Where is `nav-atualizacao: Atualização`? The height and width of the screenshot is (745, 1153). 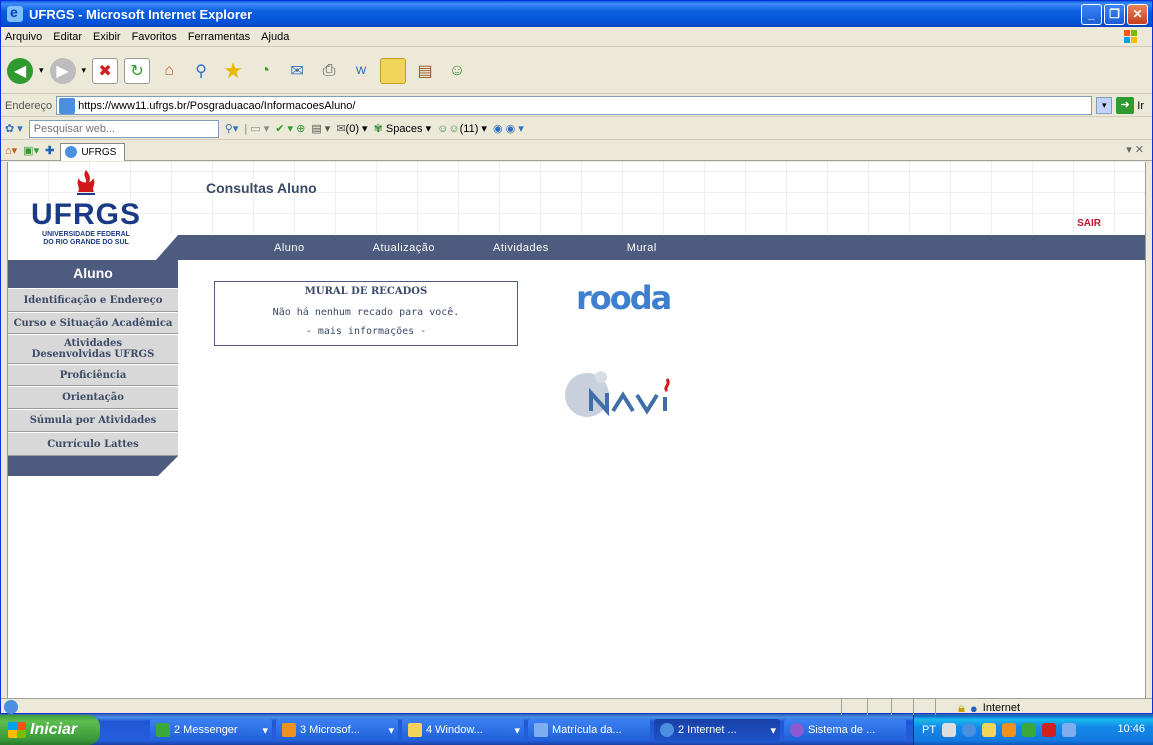 nav-atualizacao: Atualização is located at coordinates (404, 248).